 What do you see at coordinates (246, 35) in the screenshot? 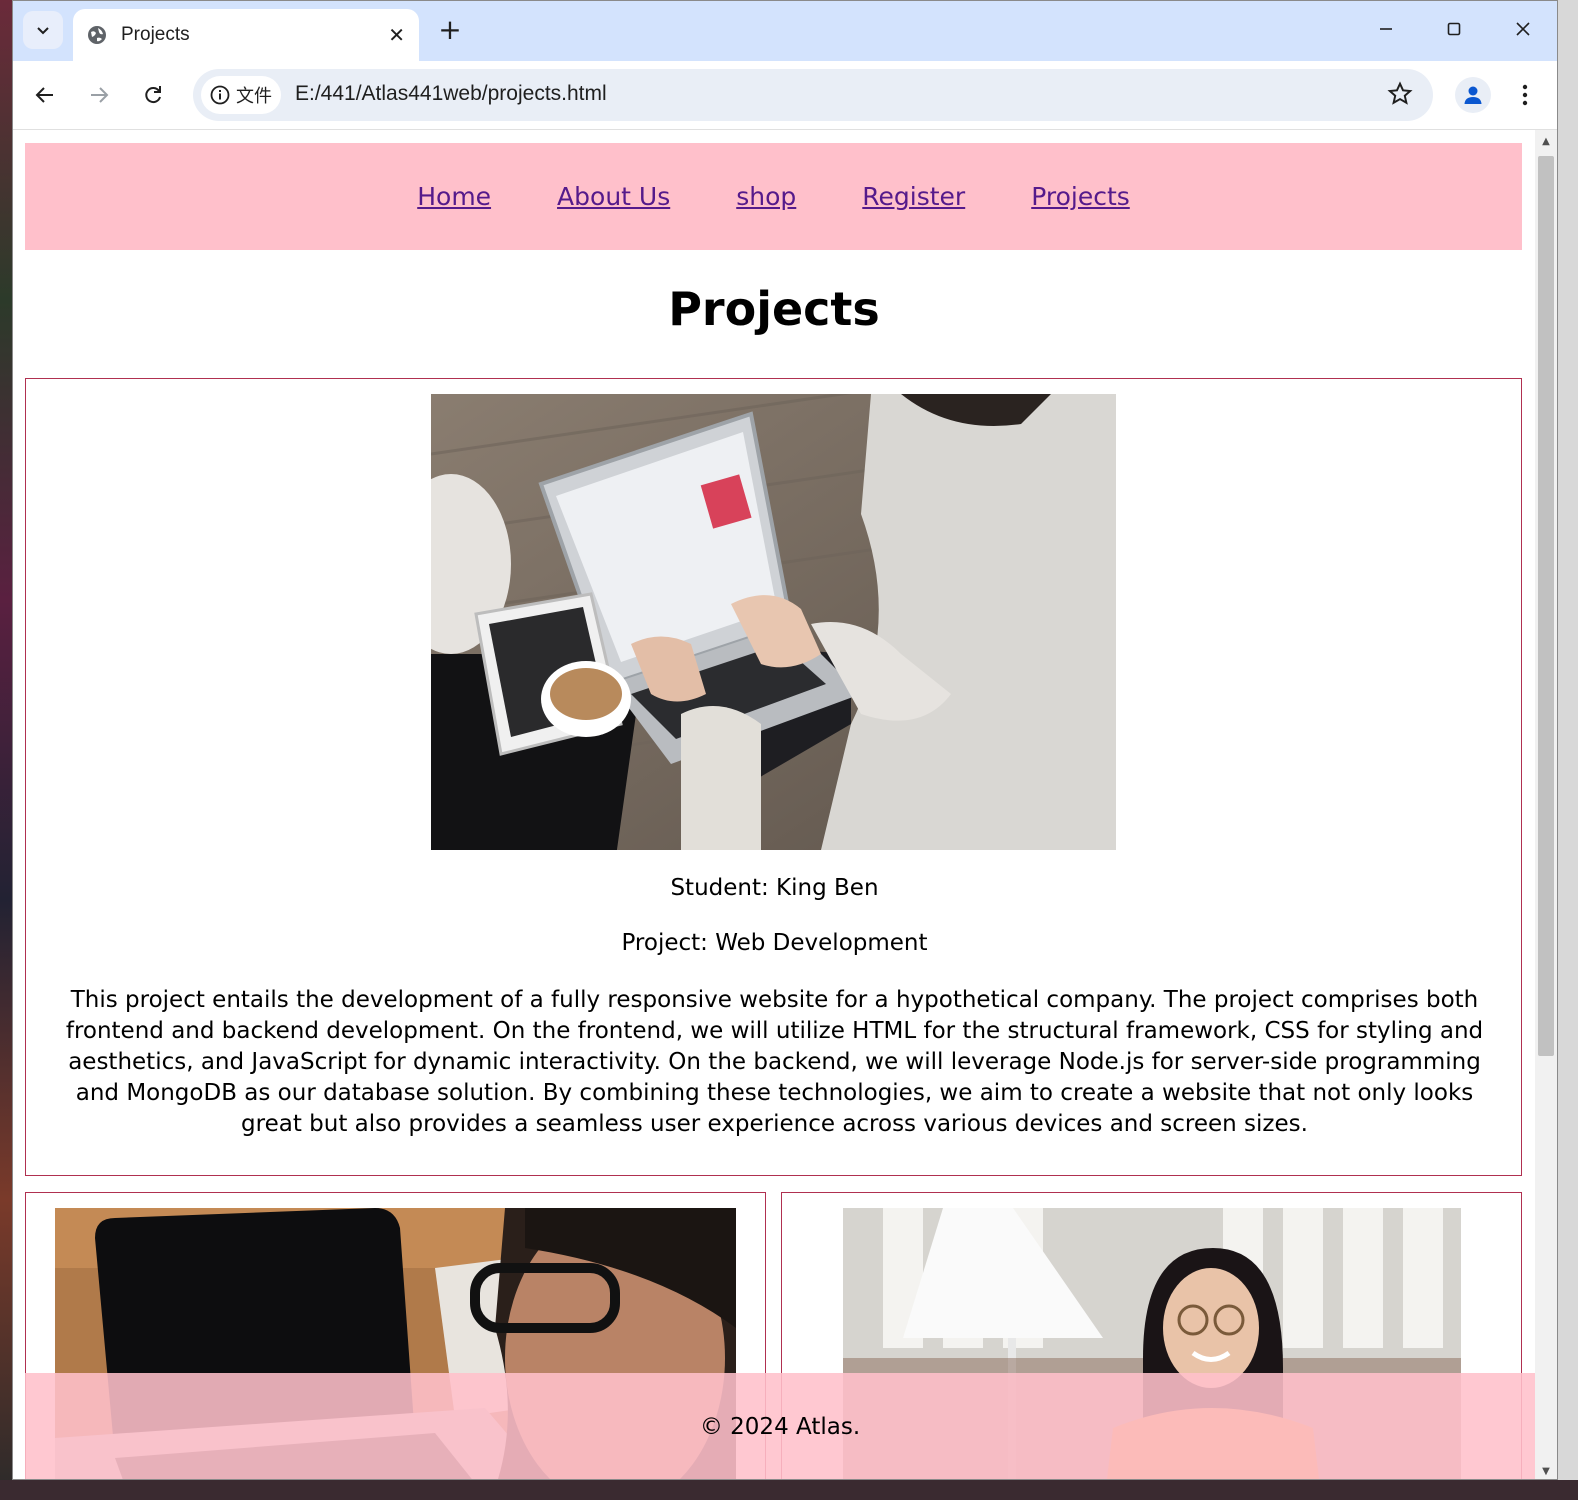
I see `tab-projects: Projects ✕` at bounding box center [246, 35].